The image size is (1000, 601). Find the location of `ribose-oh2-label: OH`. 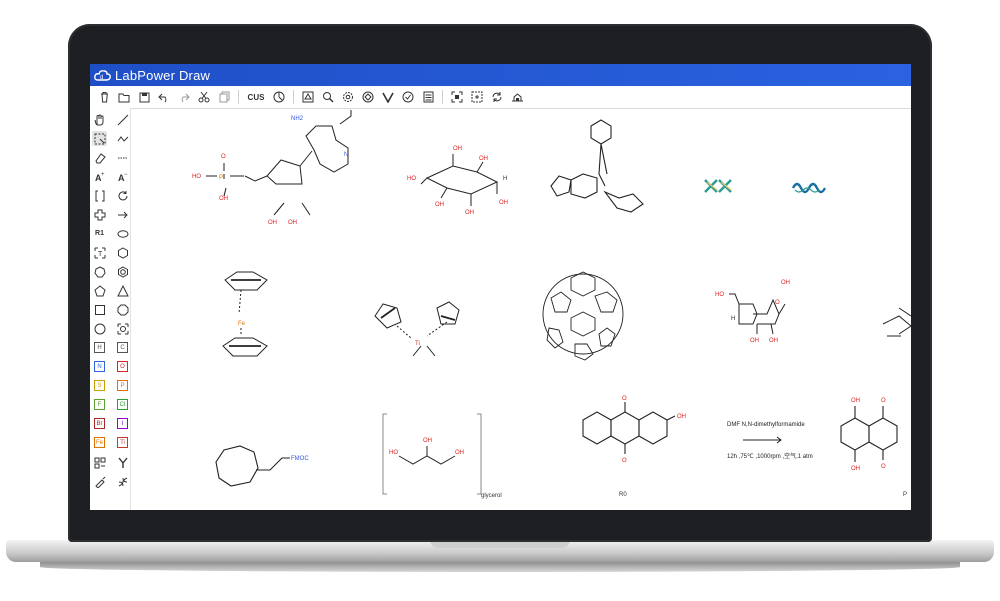

ribose-oh2-label: OH is located at coordinates (754, 341).